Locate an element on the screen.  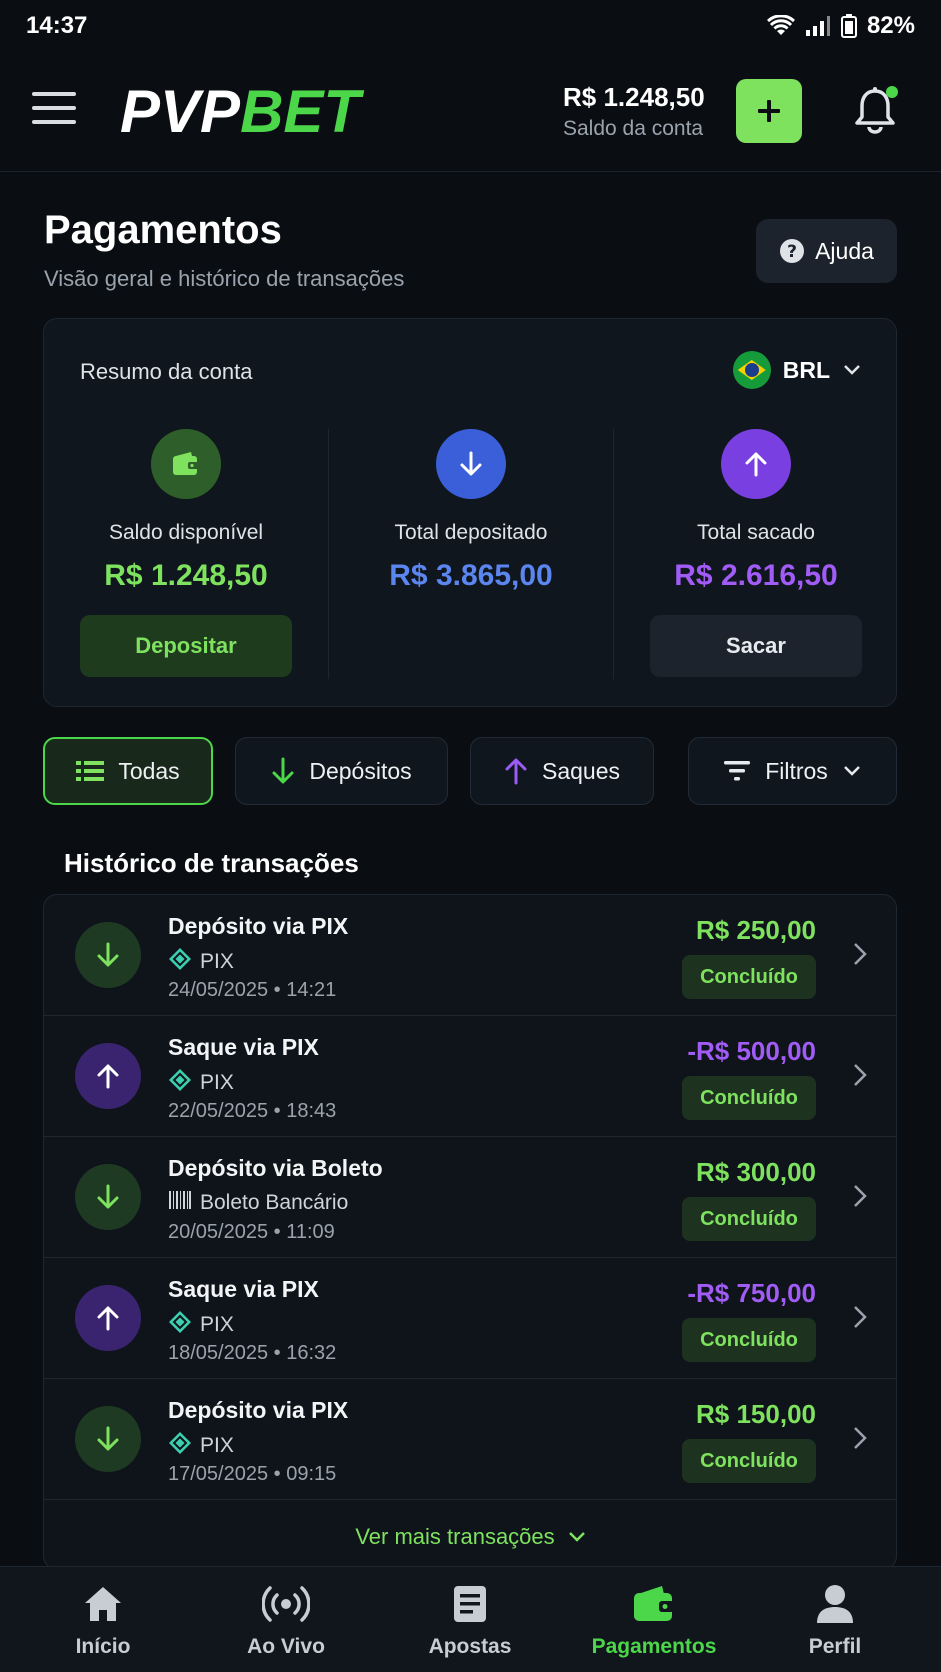
wifi-icon is located at coordinates (780, 25).